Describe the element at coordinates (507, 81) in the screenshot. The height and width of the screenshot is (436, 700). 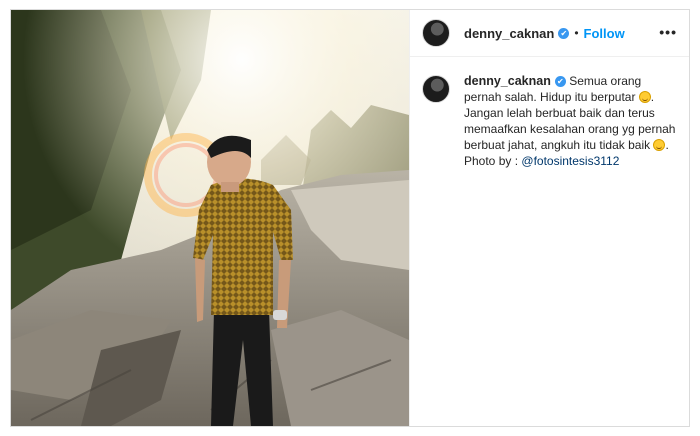
I see `caption-username-link: denny_caknan` at that location.